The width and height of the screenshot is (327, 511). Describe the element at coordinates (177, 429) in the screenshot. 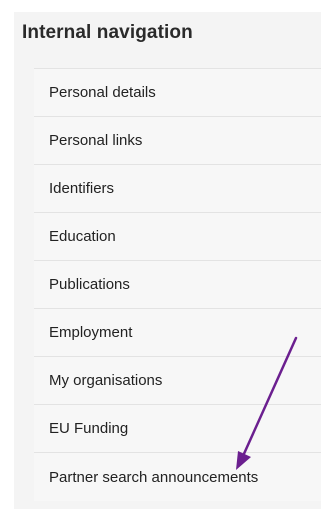

I see `nav-item-eu-funding: EU Funding` at that location.